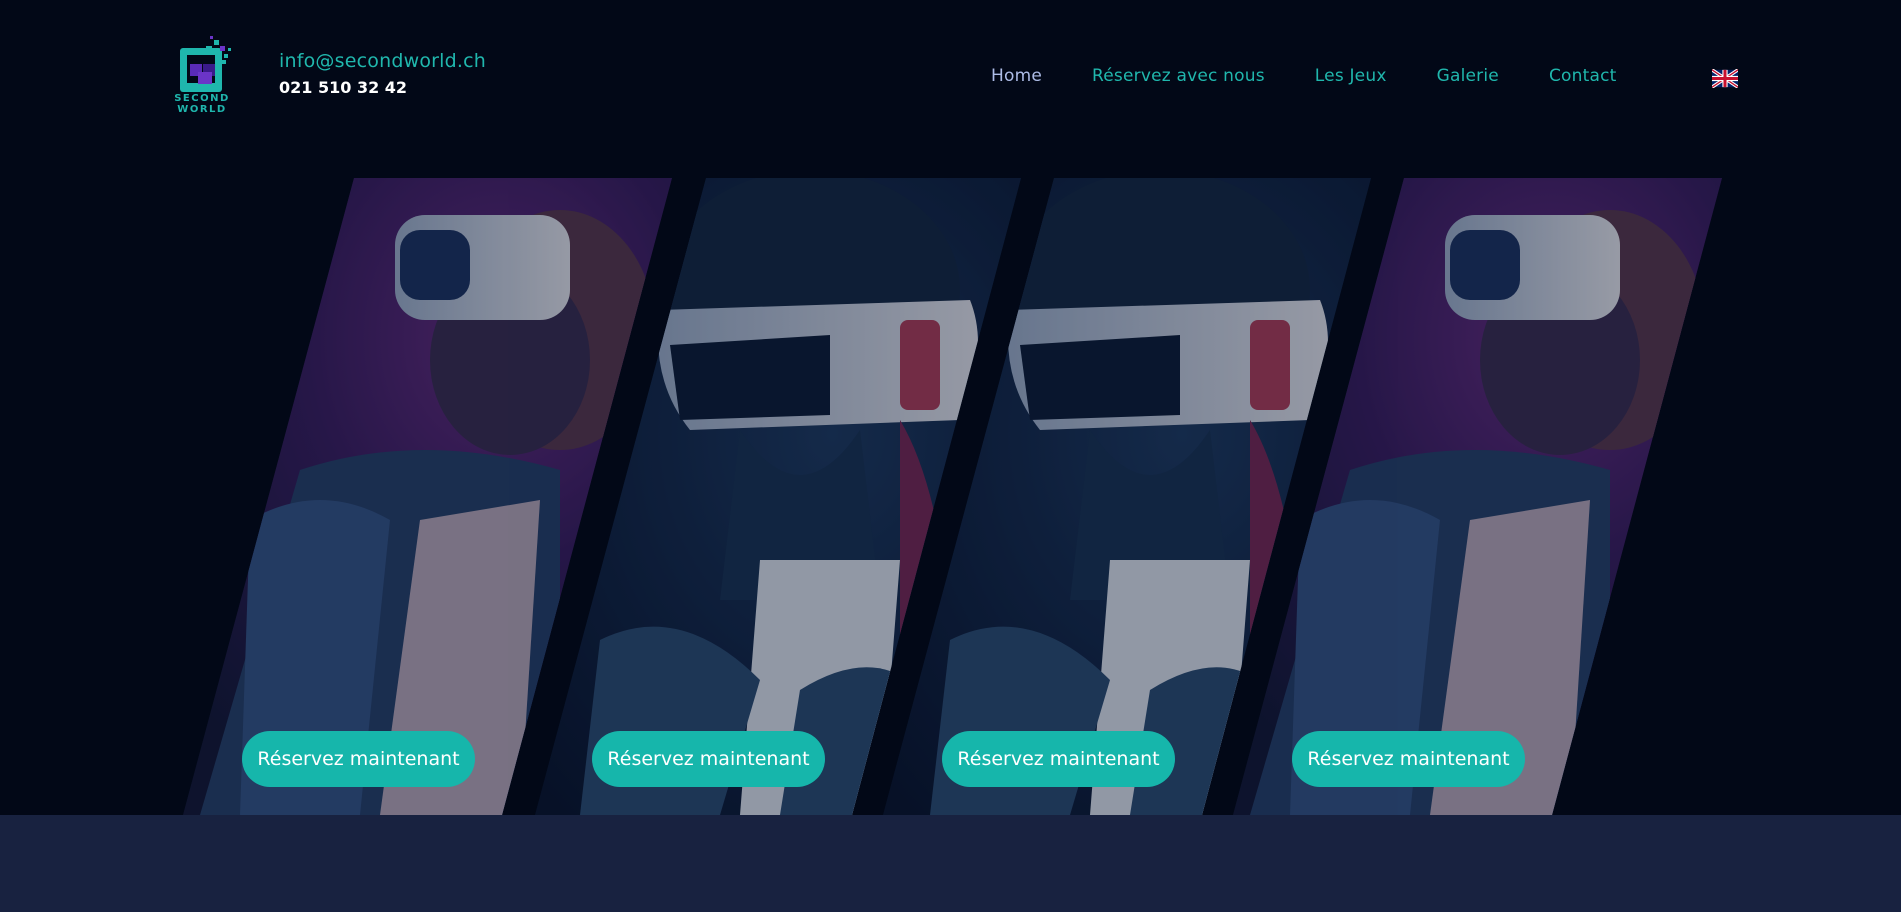 This screenshot has height=912, width=1901. I want to click on section-band, so click(950, 863).